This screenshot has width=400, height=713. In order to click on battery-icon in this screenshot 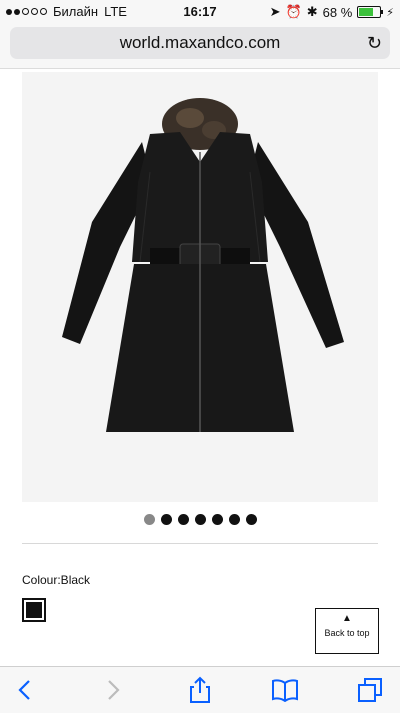, I will do `click(370, 12)`.